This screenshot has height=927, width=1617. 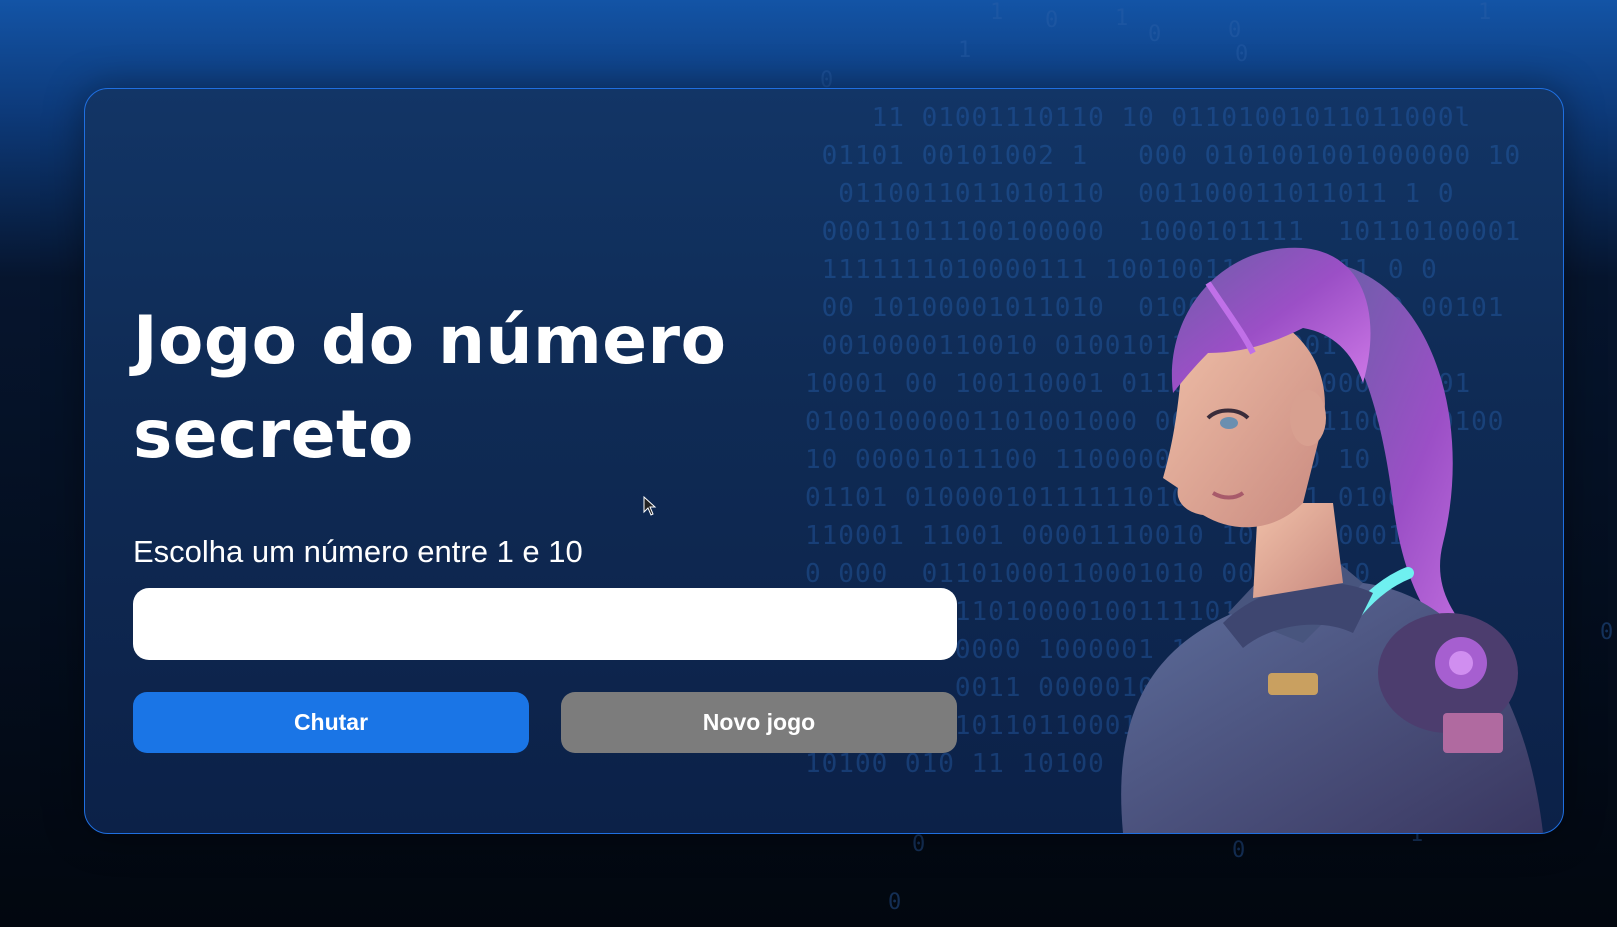 What do you see at coordinates (548, 722) in the screenshot?
I see `button-row: Chutar Novo jogo` at bounding box center [548, 722].